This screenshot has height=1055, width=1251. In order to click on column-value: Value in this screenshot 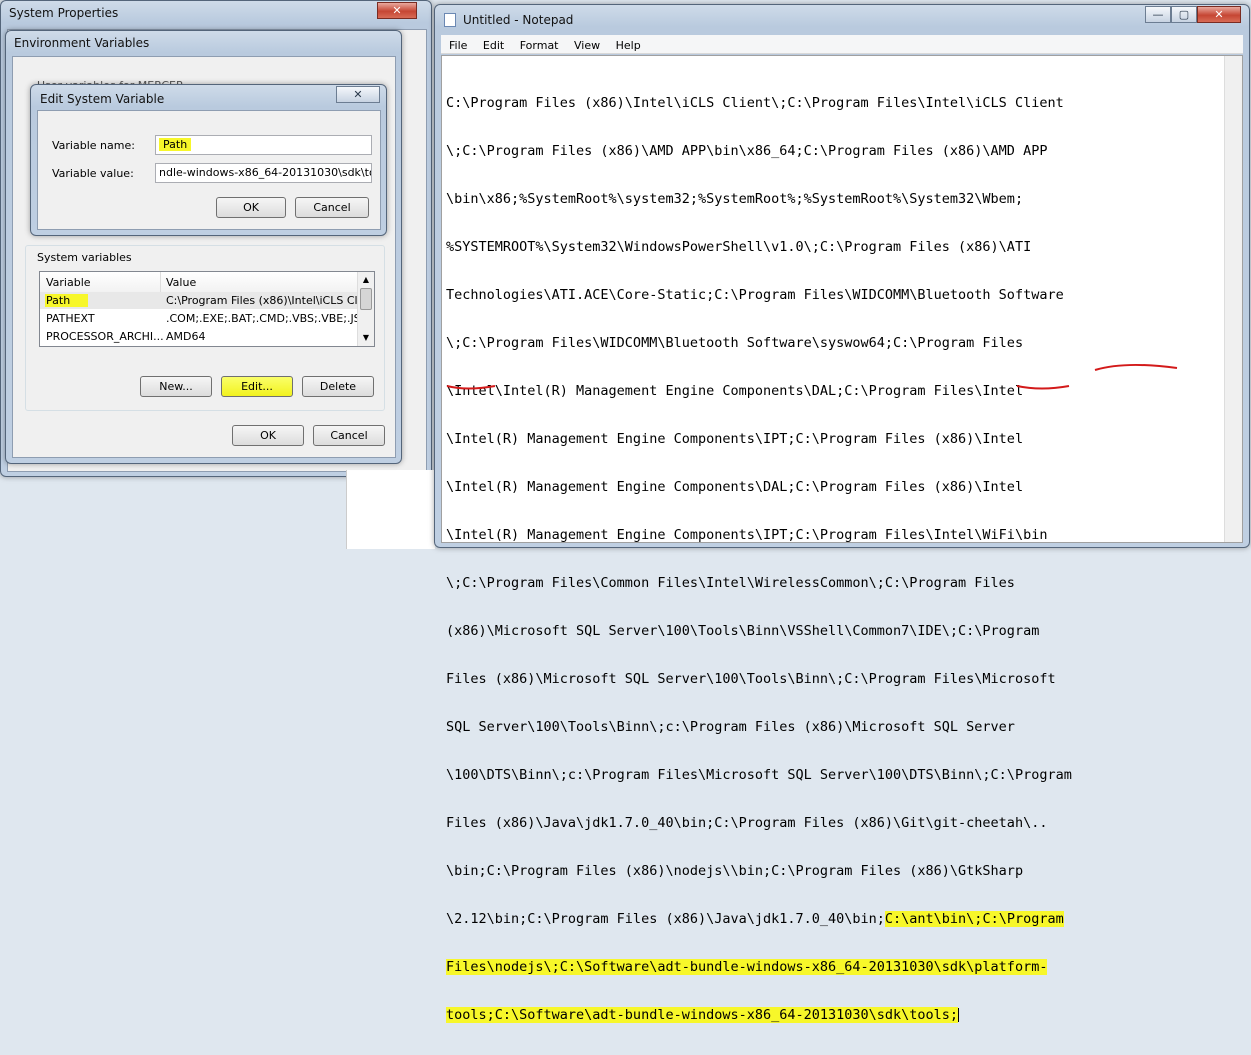, I will do `click(181, 282)`.